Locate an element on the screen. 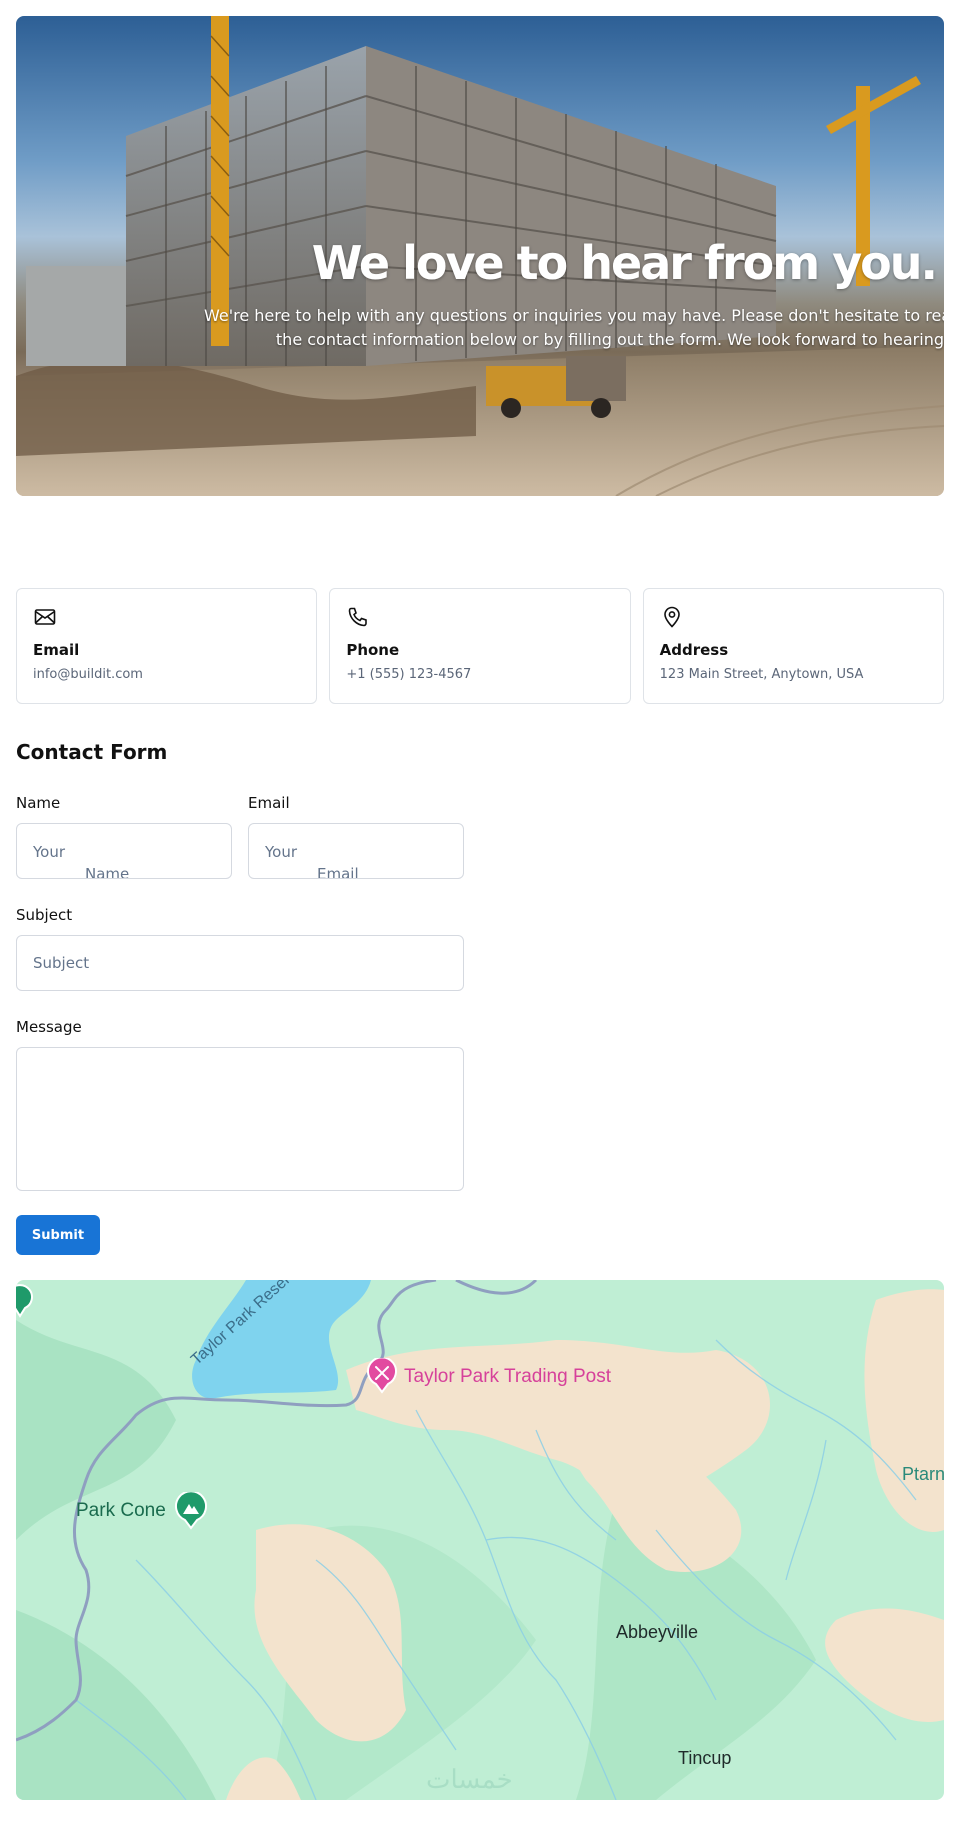 The width and height of the screenshot is (960, 1824). map-label-ptarmigan: Ptarn is located at coordinates (923, 1474).